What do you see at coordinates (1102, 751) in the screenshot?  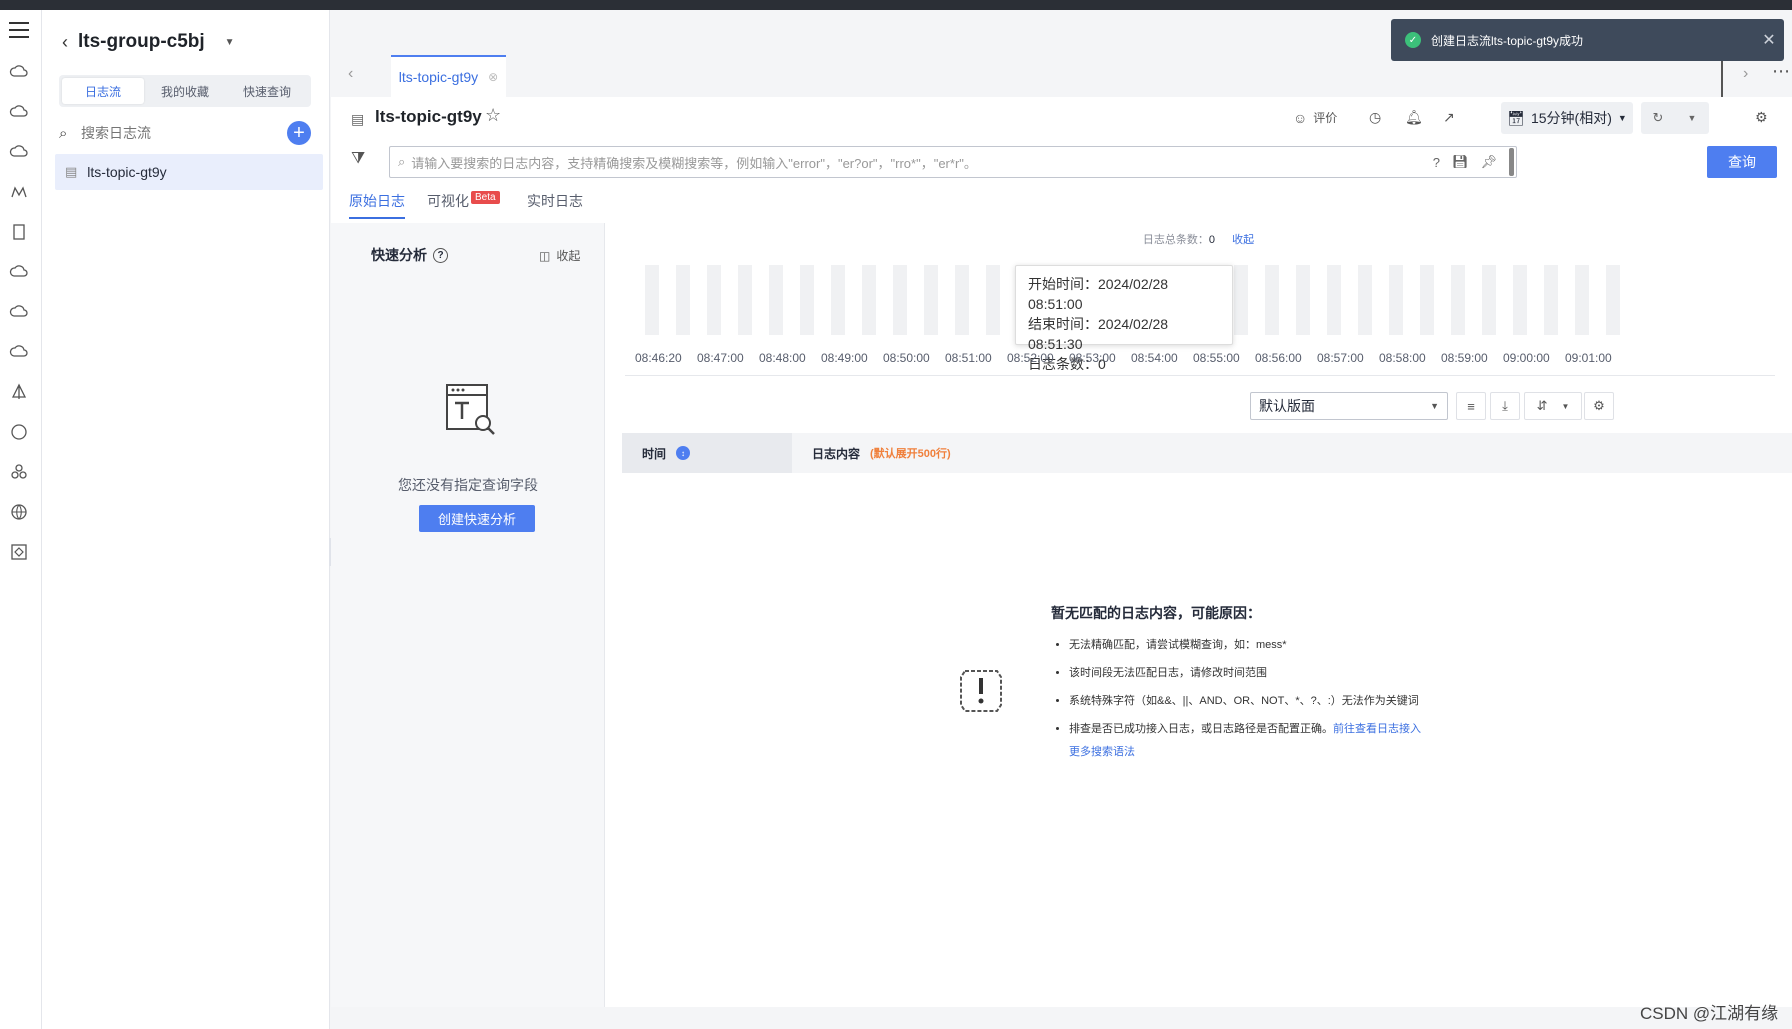 I see `more-syntax-link: 更多搜索语法` at bounding box center [1102, 751].